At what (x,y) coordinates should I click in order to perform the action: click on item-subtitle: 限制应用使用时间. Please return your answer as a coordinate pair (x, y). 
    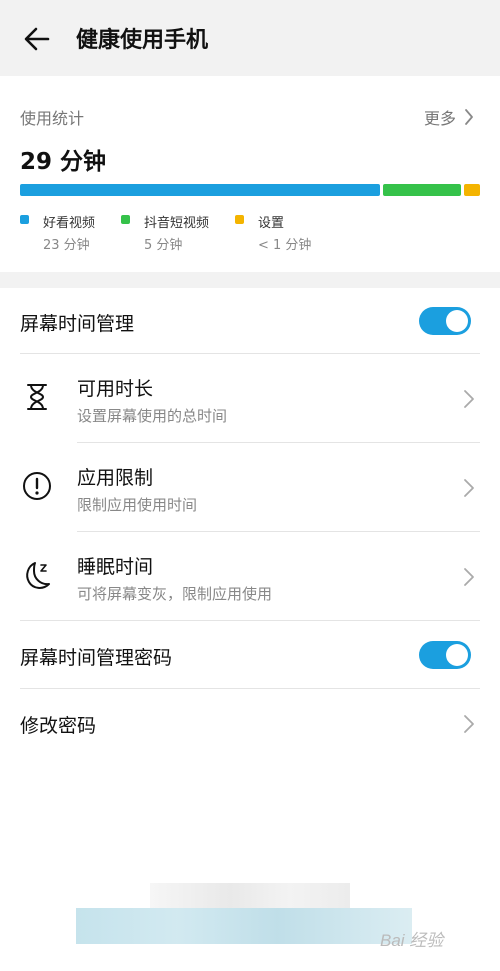
    Looking at the image, I should click on (137, 505).